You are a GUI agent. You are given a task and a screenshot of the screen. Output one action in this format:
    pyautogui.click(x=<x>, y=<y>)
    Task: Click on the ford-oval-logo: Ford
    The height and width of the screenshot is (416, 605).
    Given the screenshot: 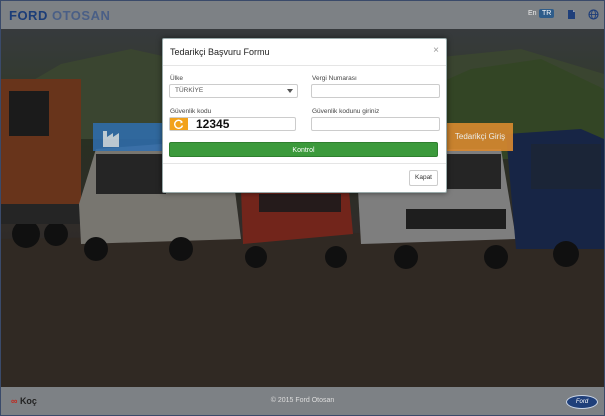 What is the action you would take?
    pyautogui.click(x=582, y=402)
    